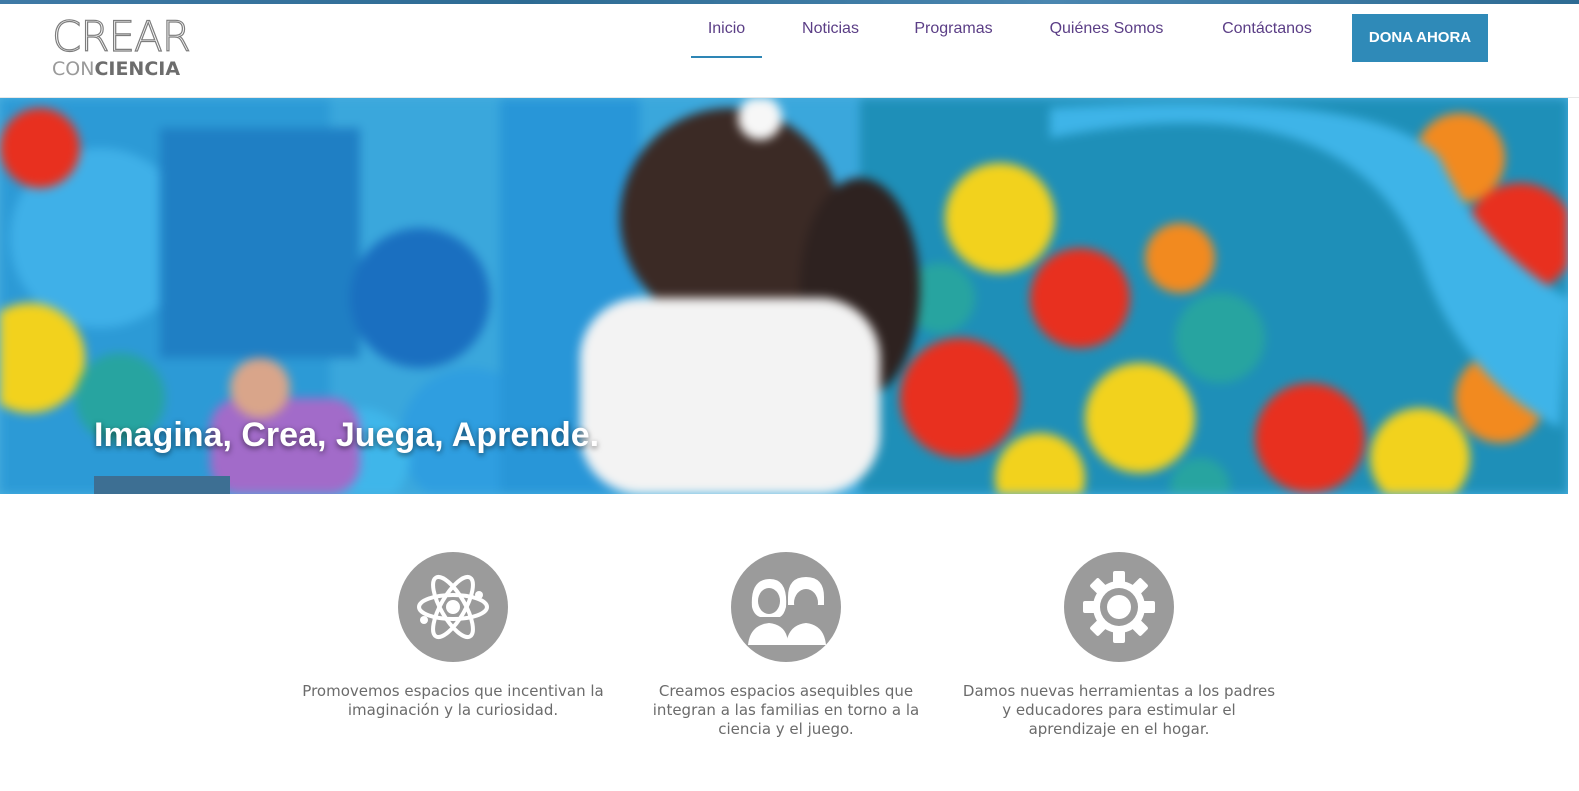  Describe the element at coordinates (1106, 31) in the screenshot. I see `nav-quienes-somos: Quiénes Somos` at that location.